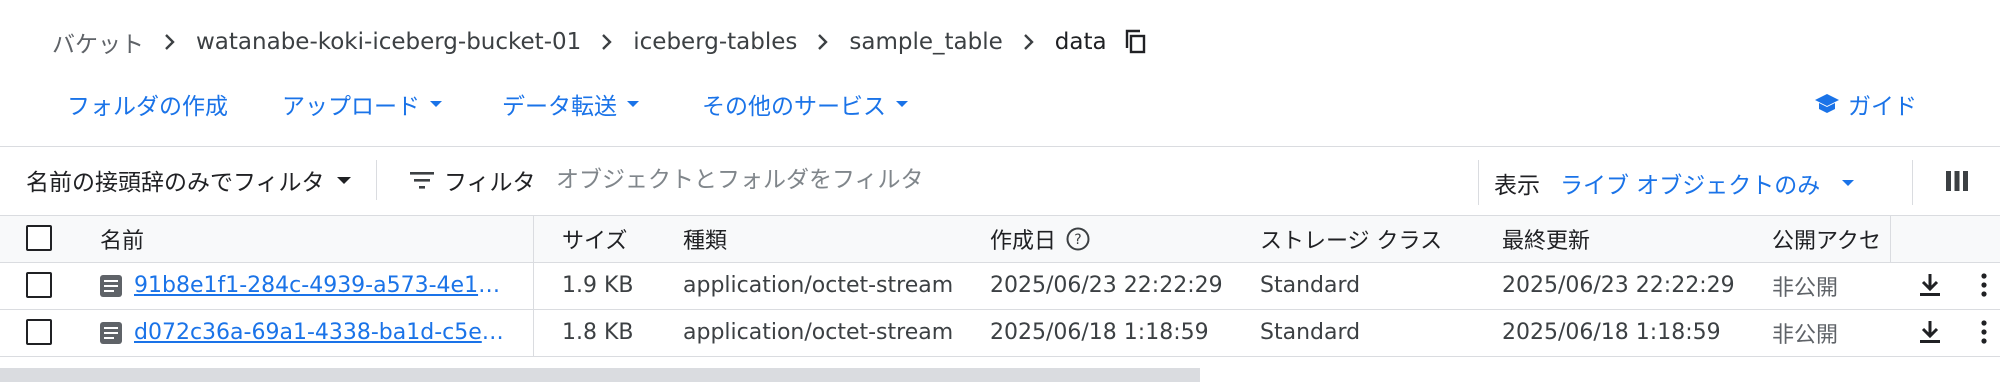  Describe the element at coordinates (1546, 238) in the screenshot. I see `column-header-updated: 最終更新` at that location.